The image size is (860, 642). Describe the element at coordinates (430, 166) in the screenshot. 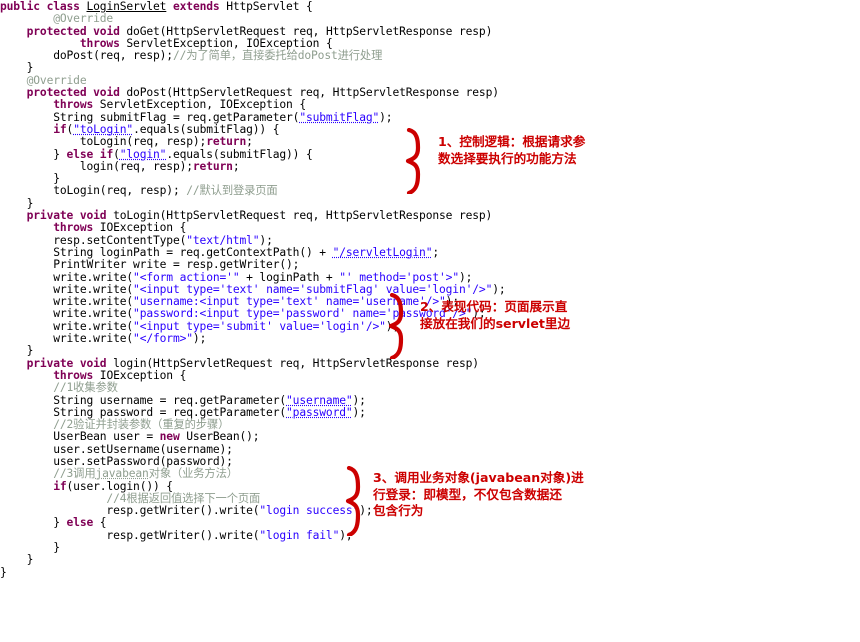

I see `code-line: login(req, resp);return;` at that location.